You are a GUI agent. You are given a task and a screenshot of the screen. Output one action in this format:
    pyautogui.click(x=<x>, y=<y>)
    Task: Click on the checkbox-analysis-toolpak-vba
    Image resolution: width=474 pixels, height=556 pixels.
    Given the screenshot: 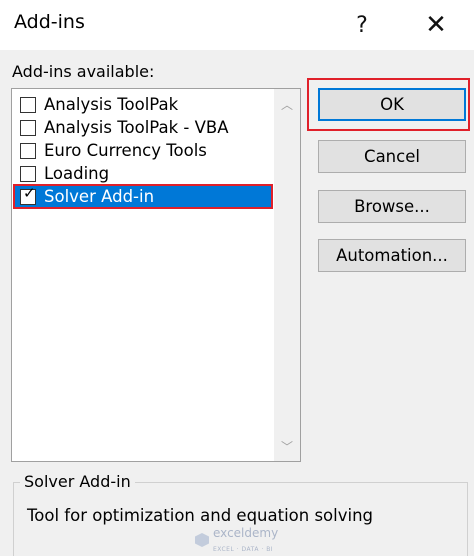 What is the action you would take?
    pyautogui.click(x=28, y=127)
    